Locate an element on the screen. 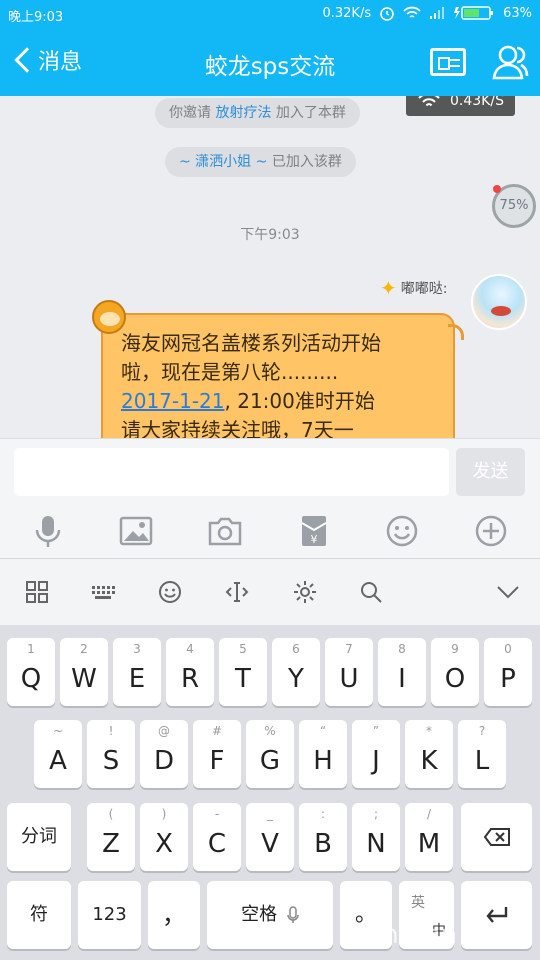  avatar is located at coordinates (499, 302).